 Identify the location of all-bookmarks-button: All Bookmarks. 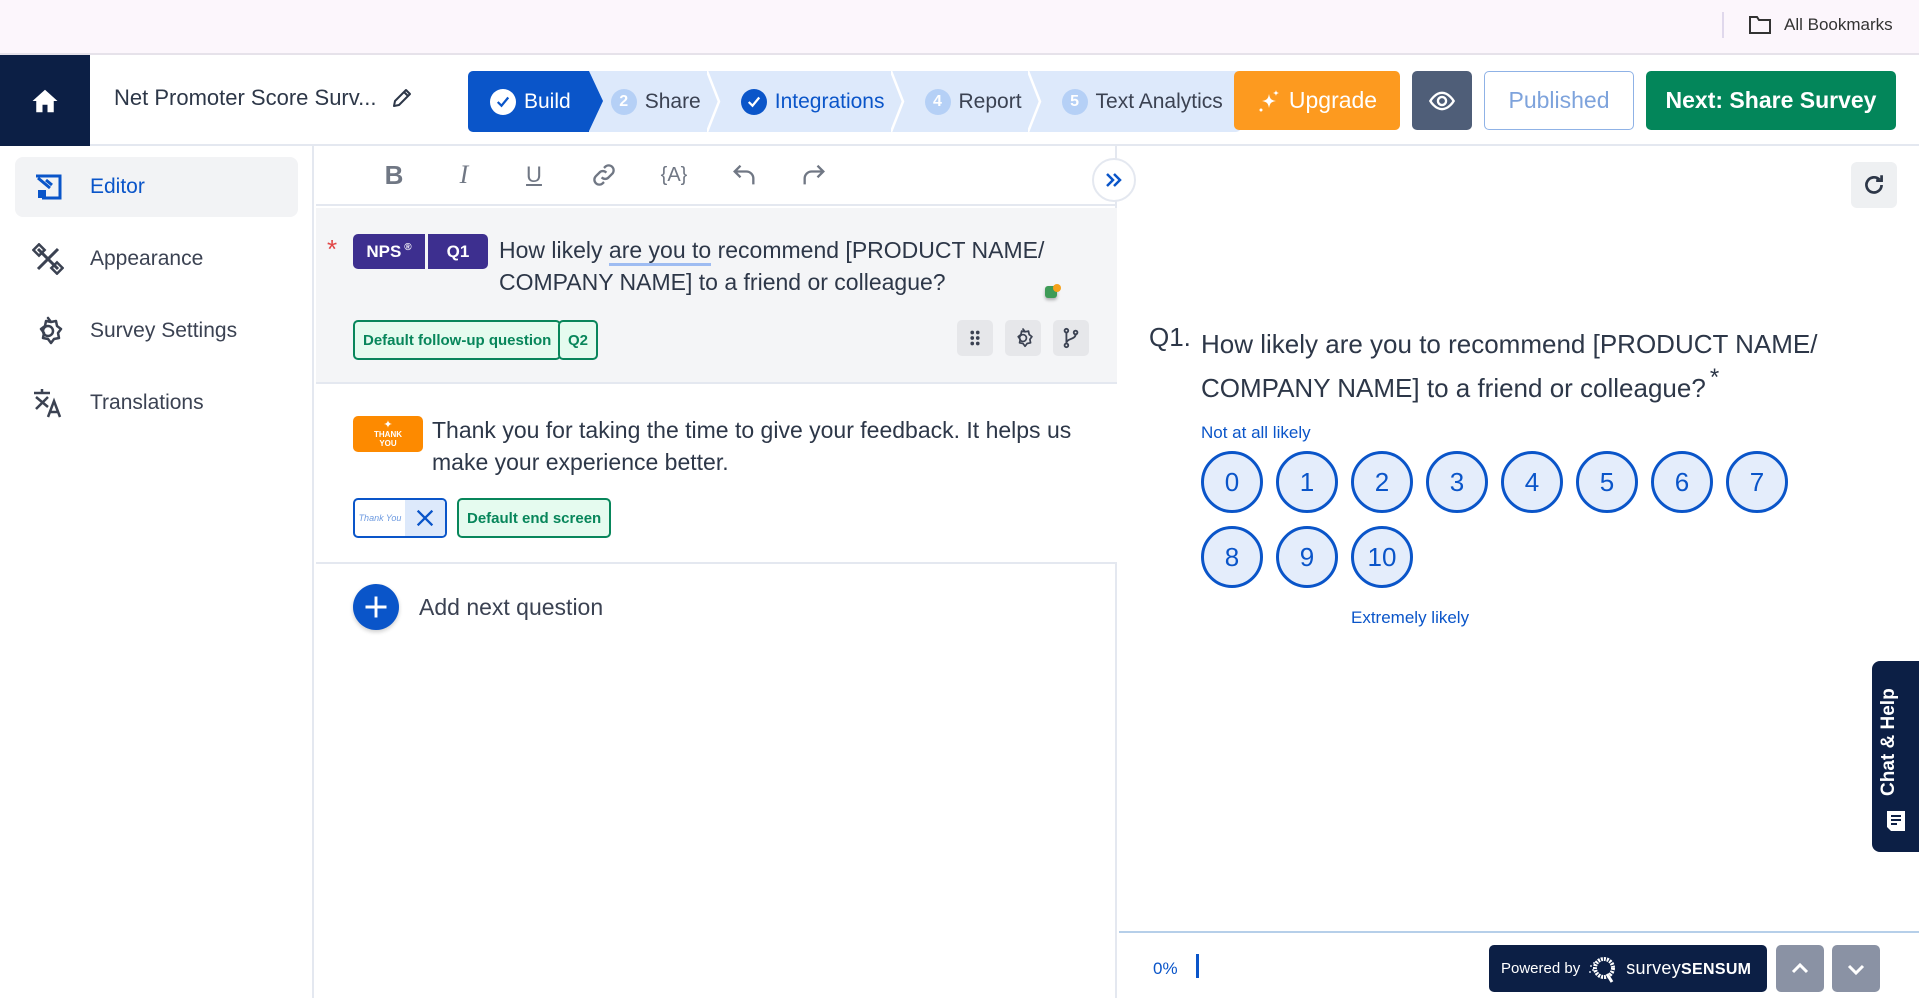
(1820, 25).